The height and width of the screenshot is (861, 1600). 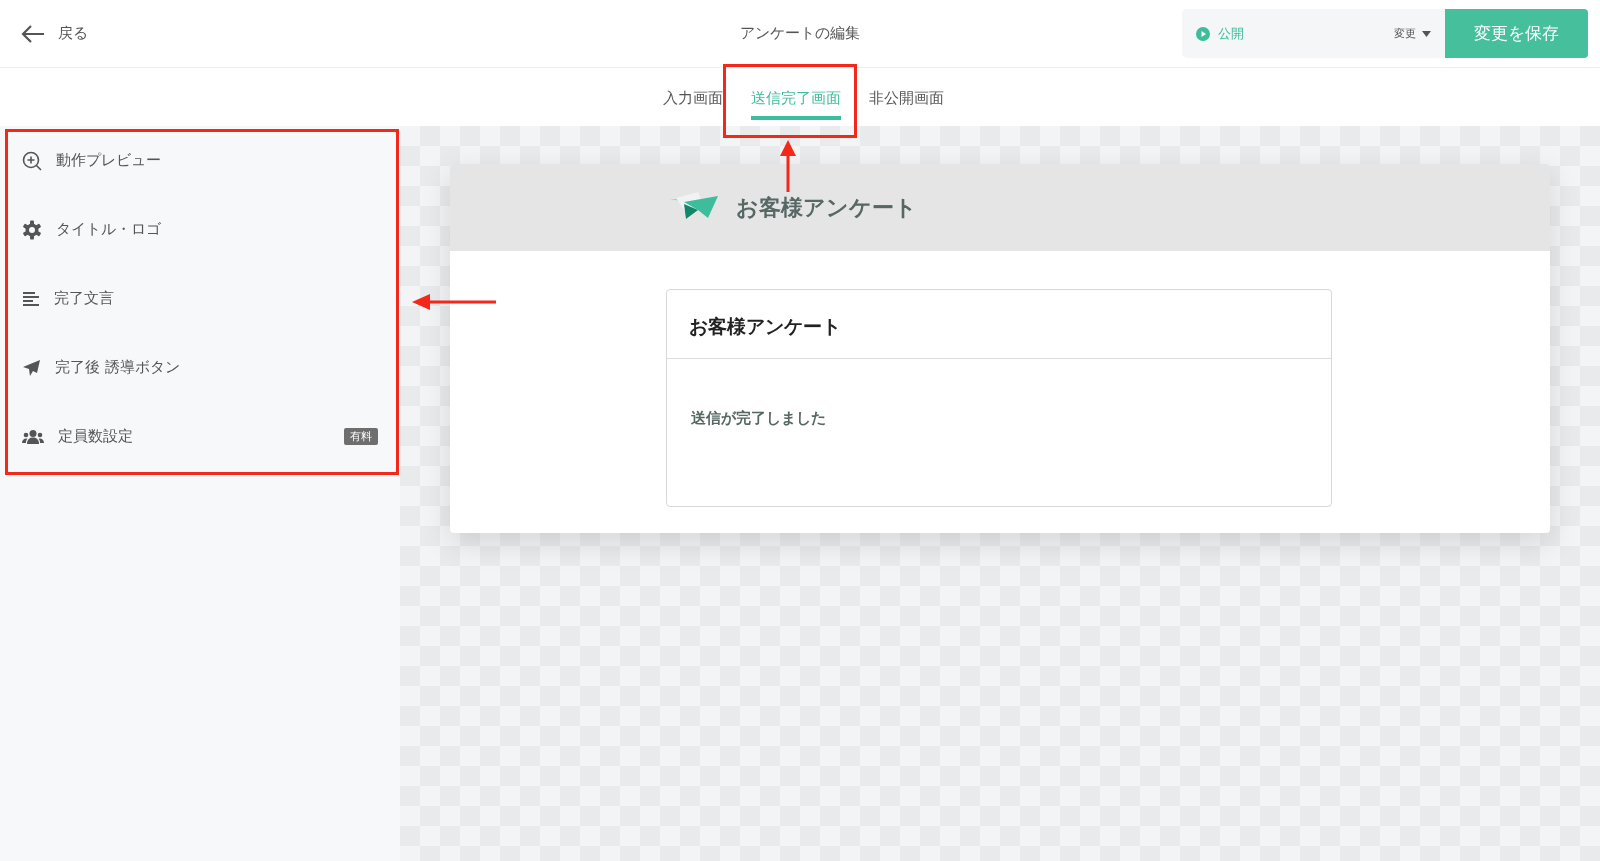 What do you see at coordinates (906, 94) in the screenshot?
I see `tab: 非公開画面` at bounding box center [906, 94].